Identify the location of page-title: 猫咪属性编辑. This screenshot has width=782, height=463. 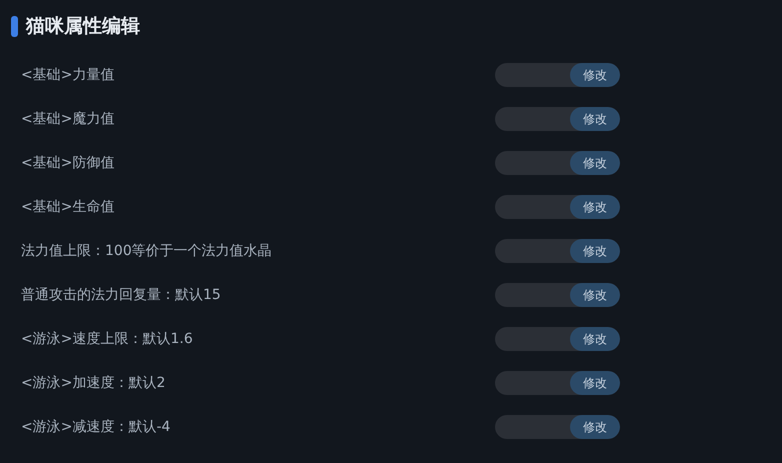
(83, 26).